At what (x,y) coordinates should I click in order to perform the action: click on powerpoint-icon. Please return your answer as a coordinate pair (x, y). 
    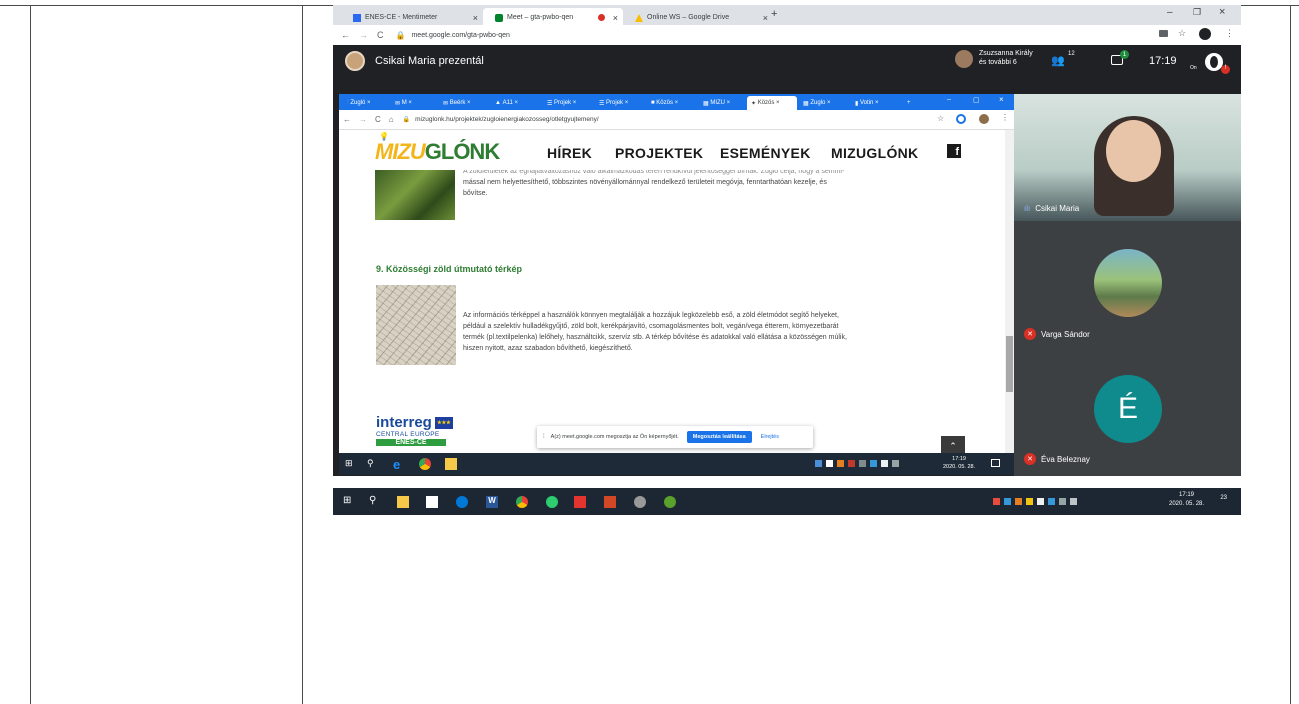
    Looking at the image, I should click on (610, 502).